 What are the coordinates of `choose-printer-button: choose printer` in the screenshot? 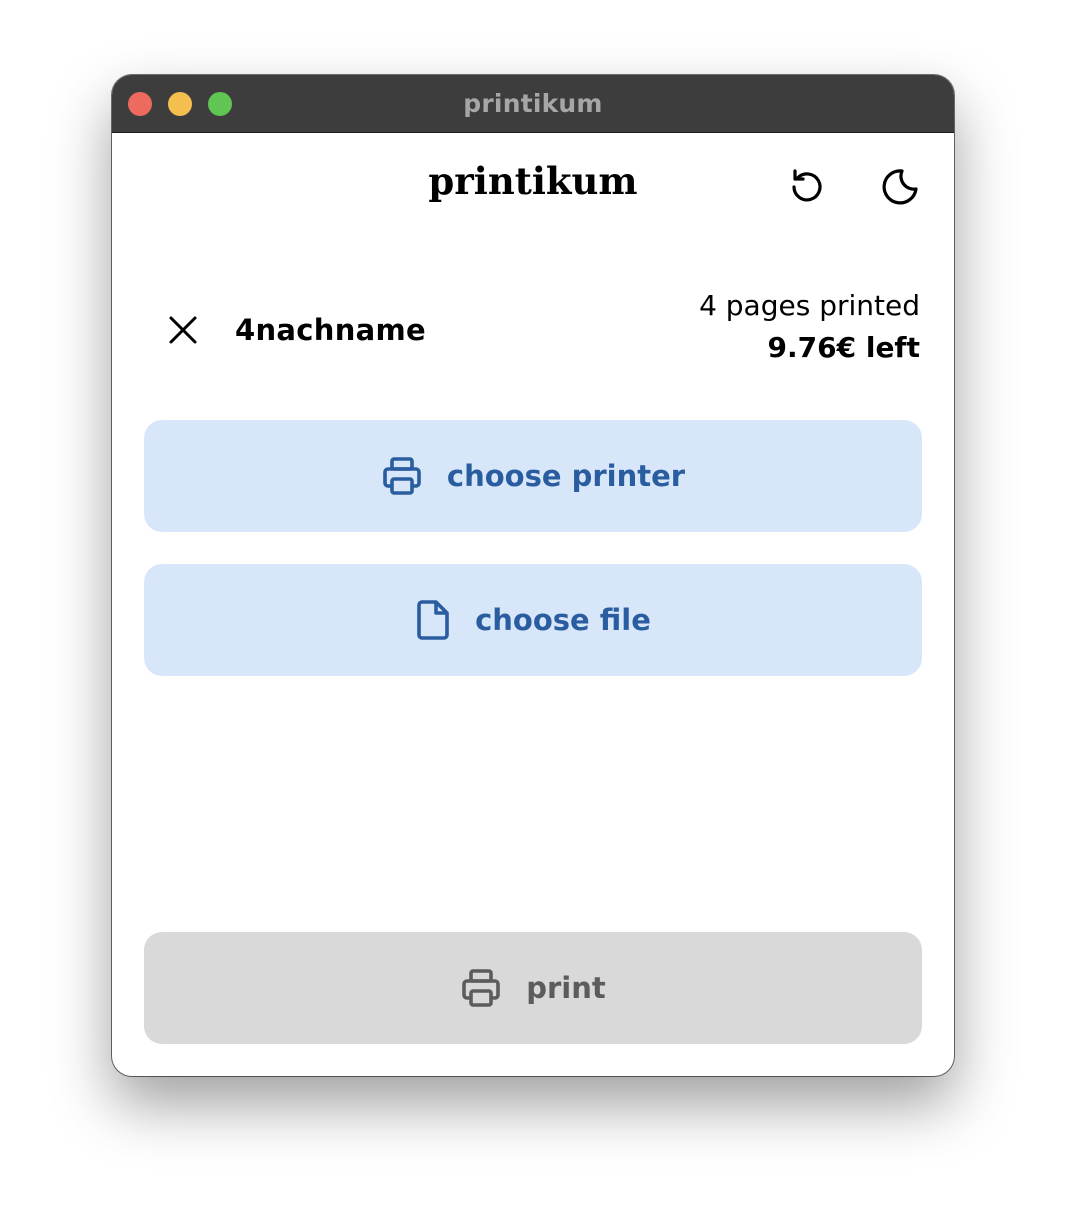 It's located at (533, 476).